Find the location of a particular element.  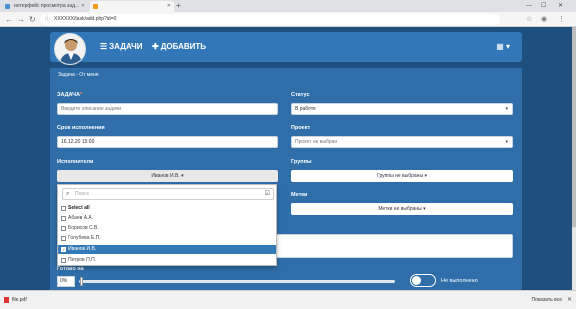

dropdown-search-input: ⌕ Поиск ☑ is located at coordinates (168, 194).